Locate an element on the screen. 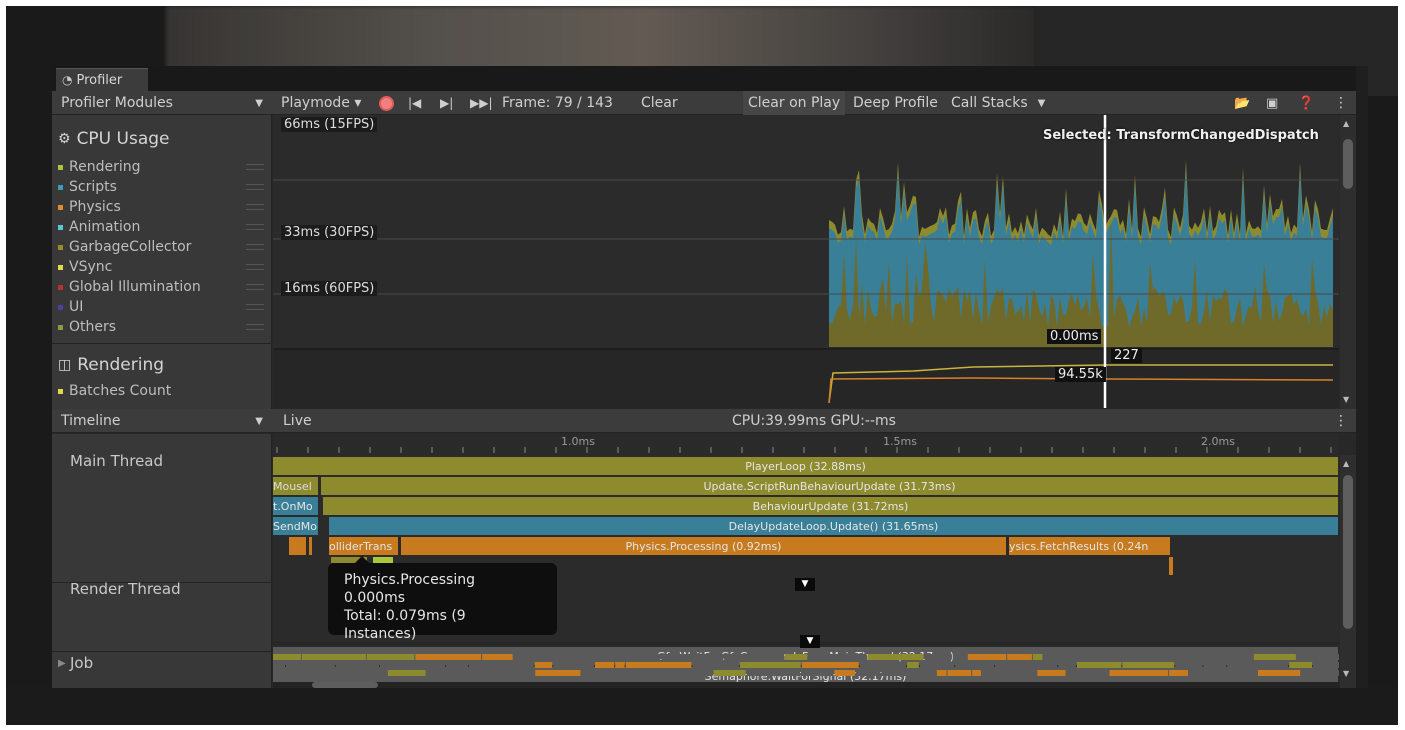 This screenshot has height=730, width=1405. modules-scrollbar: ▲ ▼ is located at coordinates (1348, 262).